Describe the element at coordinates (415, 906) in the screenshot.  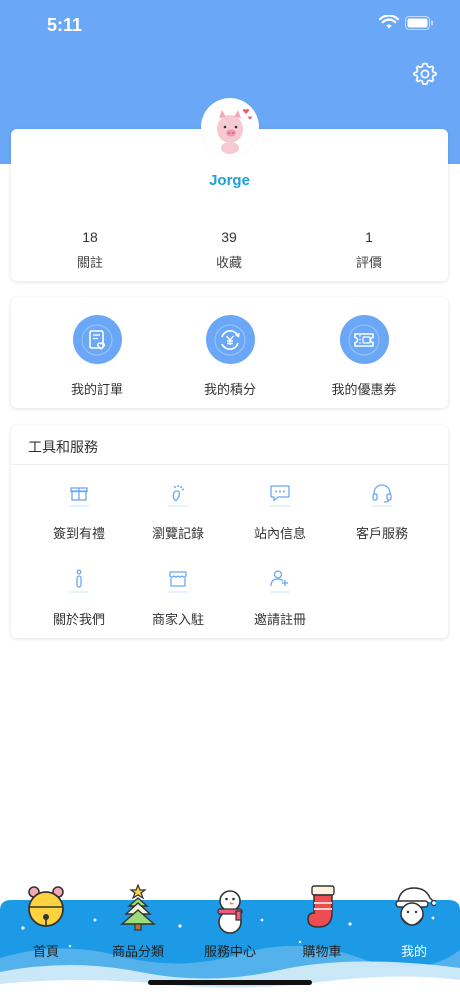
I see `santa-icon` at that location.